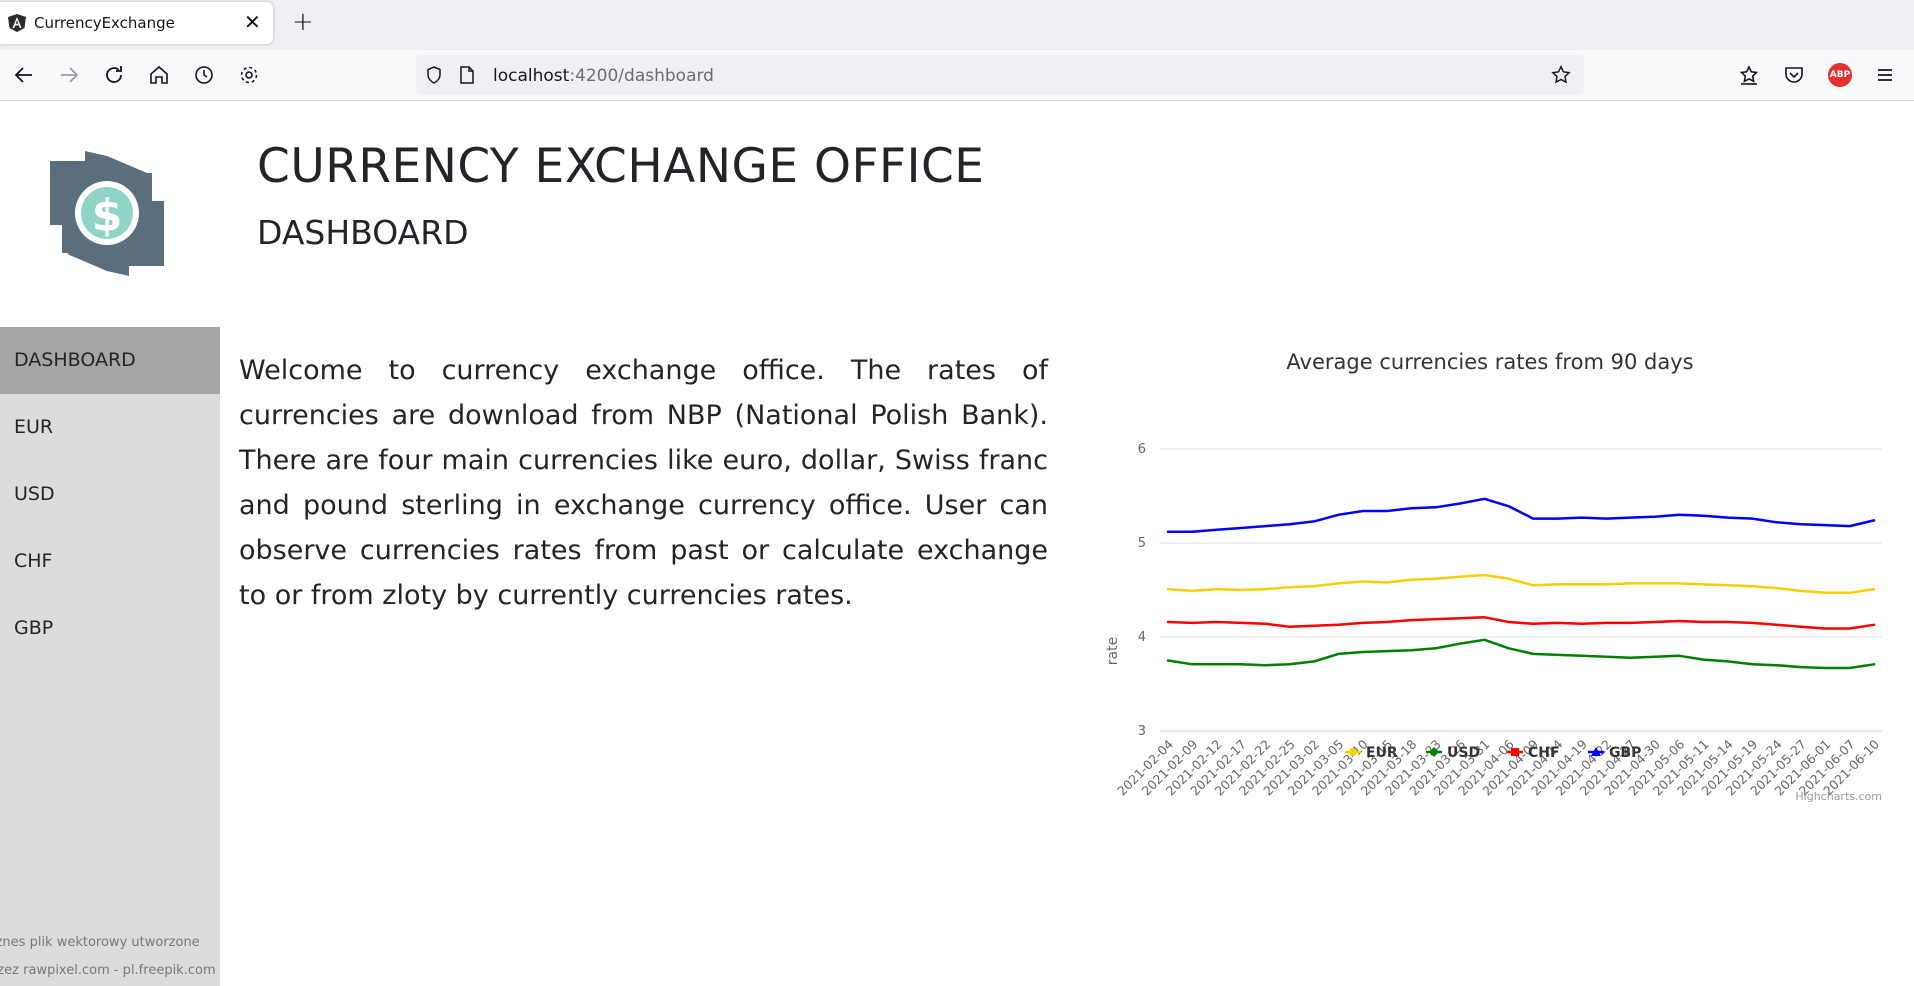 The width and height of the screenshot is (1914, 986). I want to click on pocket-icon, so click(1794, 75).